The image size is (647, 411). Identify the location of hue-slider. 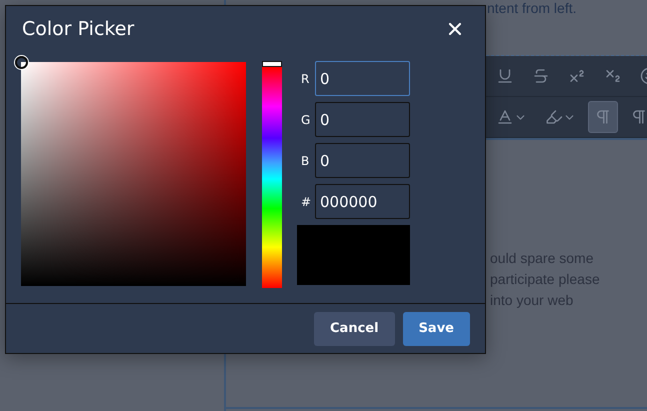
(272, 174).